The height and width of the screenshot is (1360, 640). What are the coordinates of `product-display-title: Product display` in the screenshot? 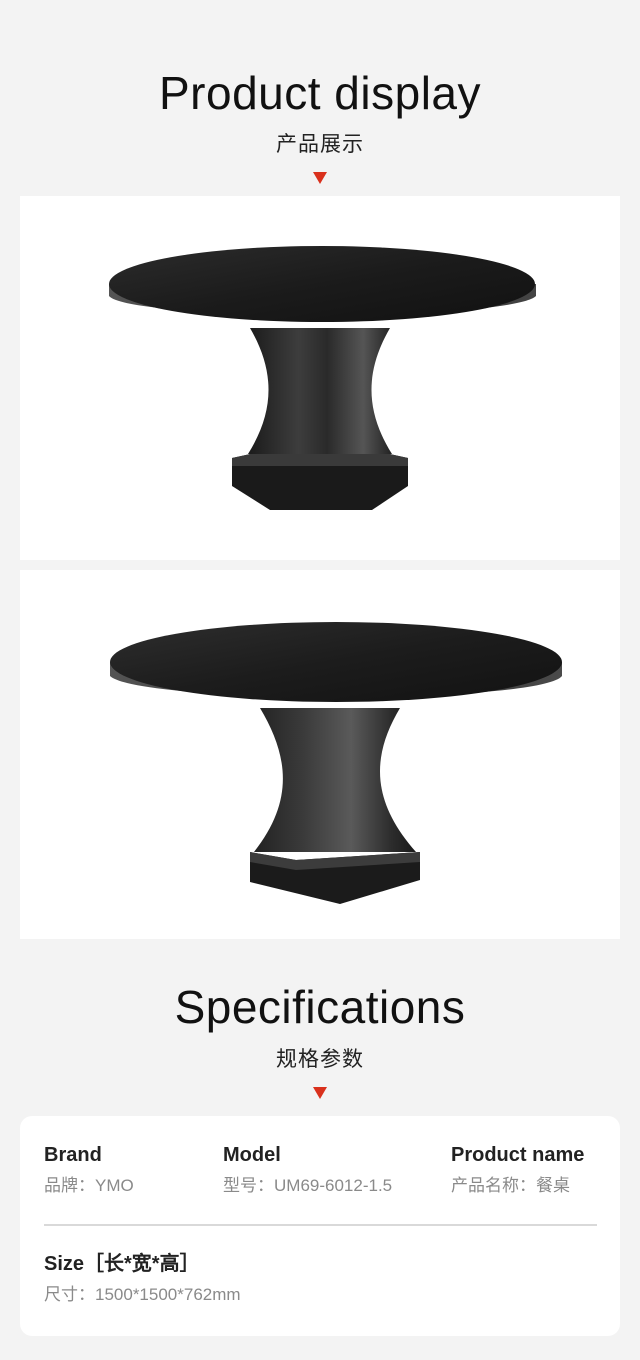 It's located at (320, 93).